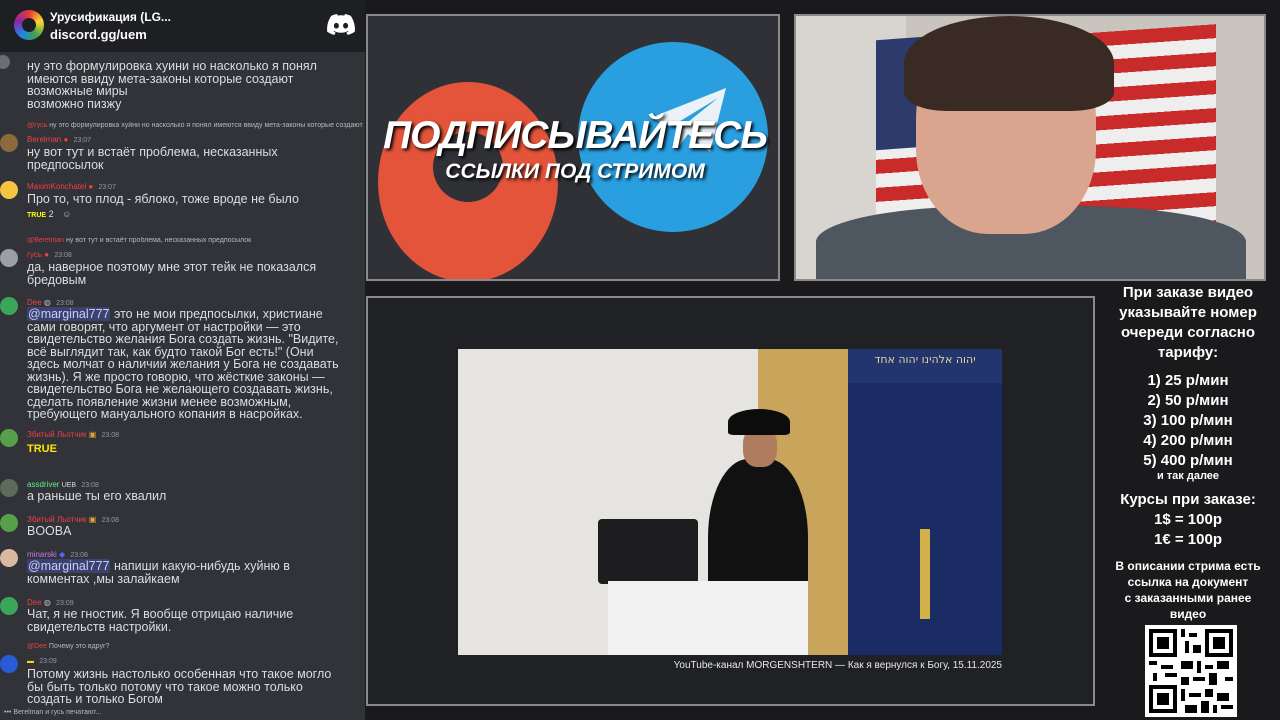 Image resolution: width=1280 pixels, height=720 pixels. I want to click on desc-line: видео, so click(1188, 614).